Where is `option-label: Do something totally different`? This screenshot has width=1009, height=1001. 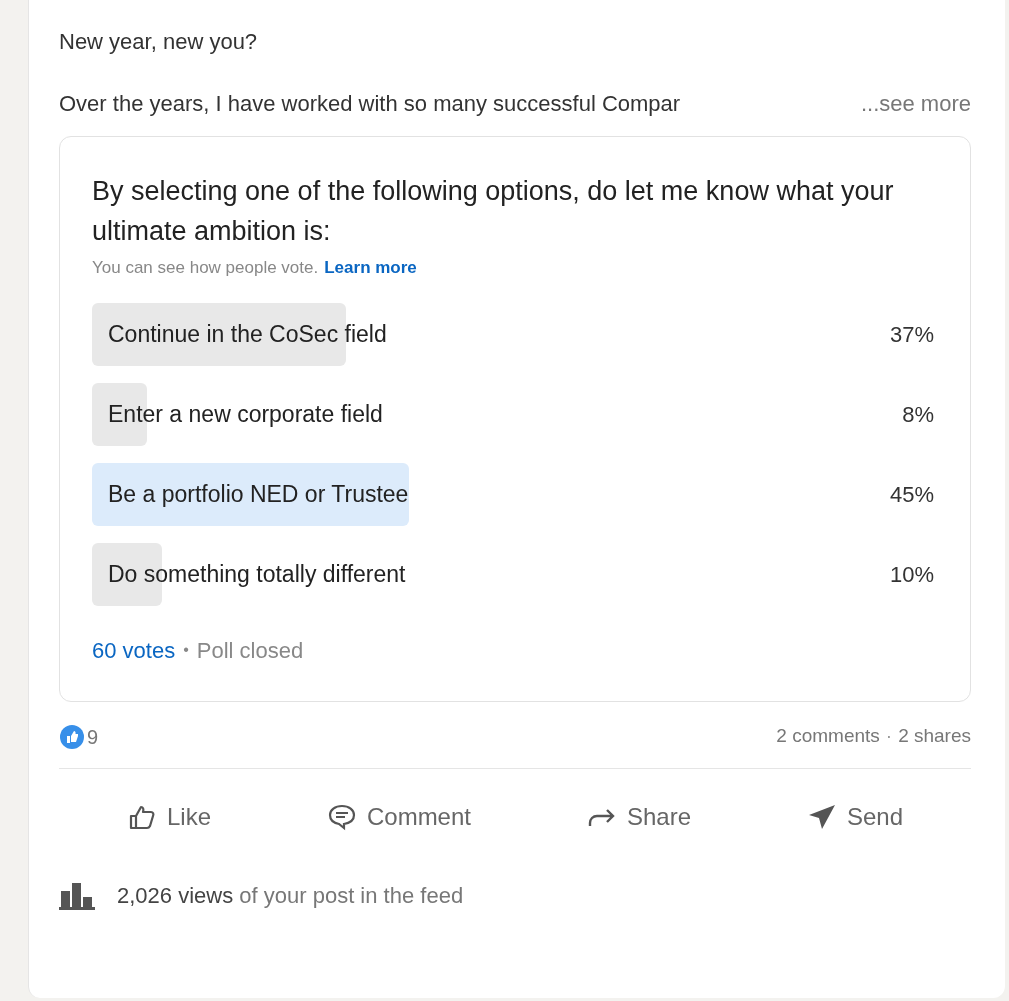
option-label: Do something totally different is located at coordinates (257, 574).